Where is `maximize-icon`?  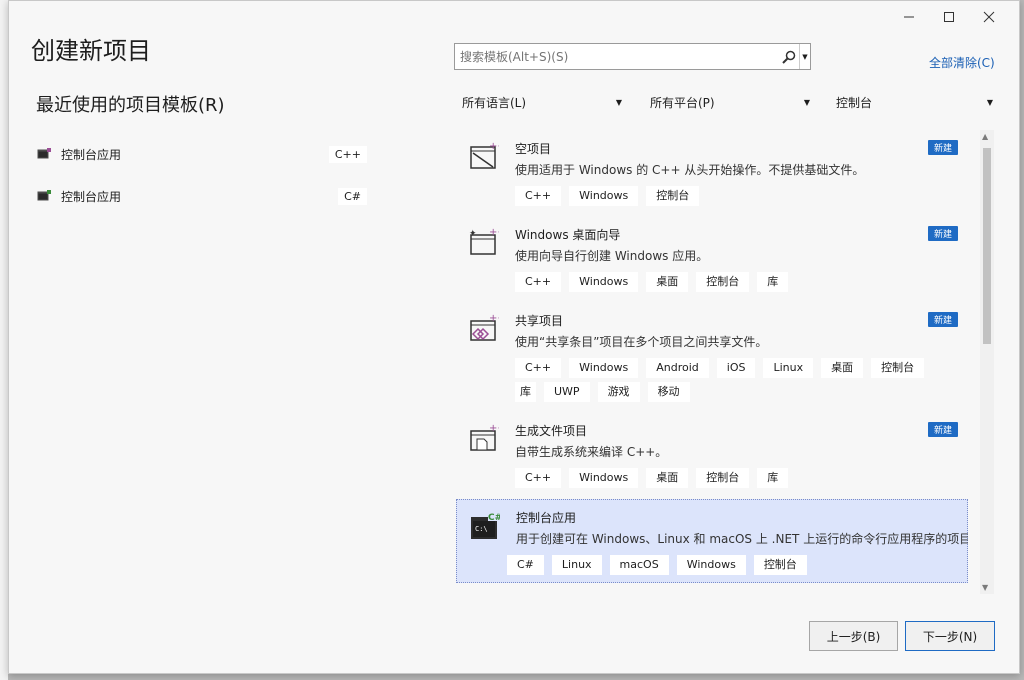 maximize-icon is located at coordinates (949, 17).